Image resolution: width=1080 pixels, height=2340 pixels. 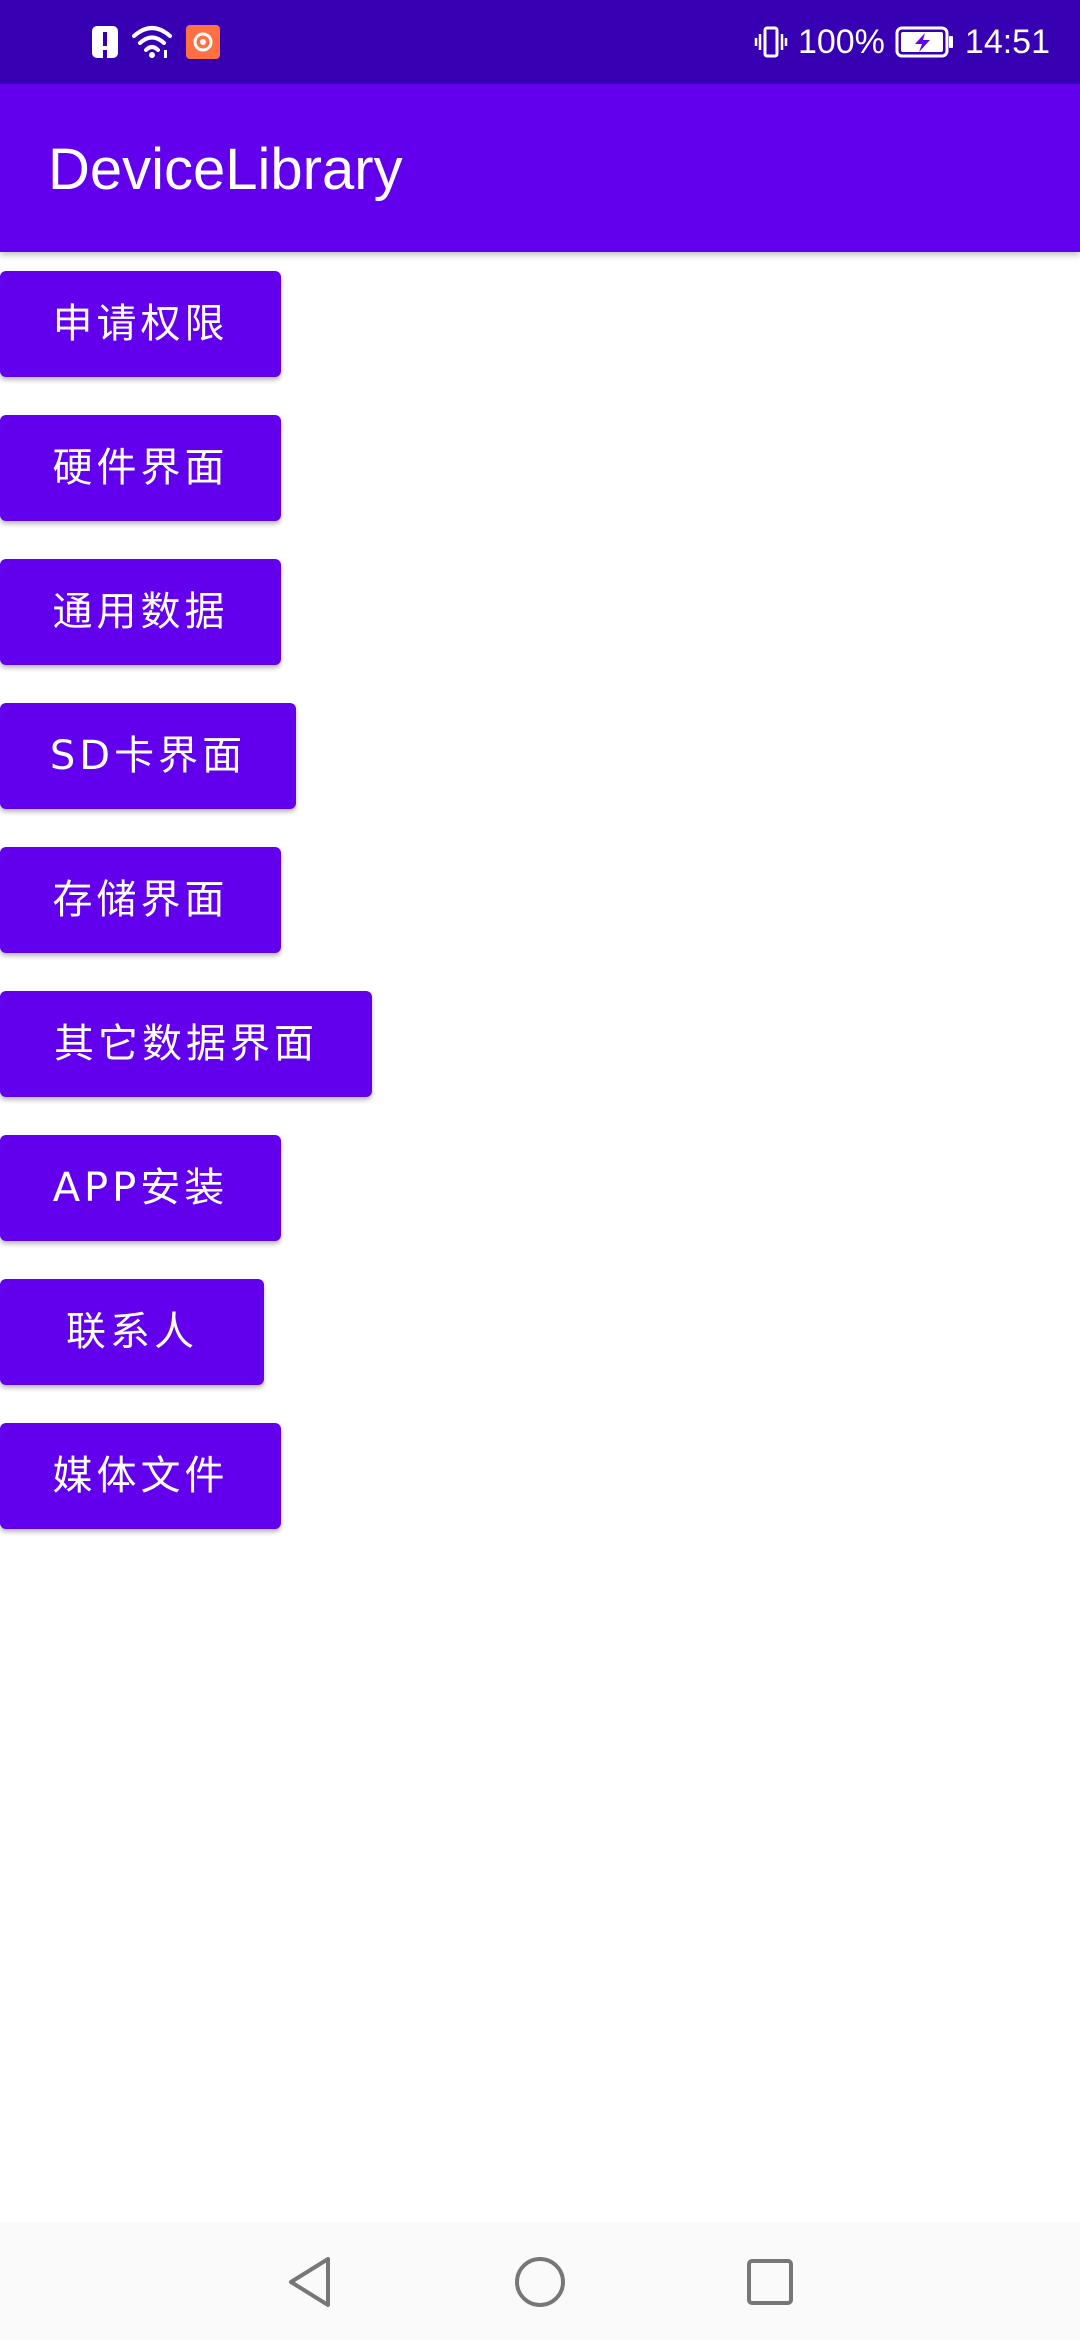 What do you see at coordinates (925, 42) in the screenshot?
I see `battery-charging-icon` at bounding box center [925, 42].